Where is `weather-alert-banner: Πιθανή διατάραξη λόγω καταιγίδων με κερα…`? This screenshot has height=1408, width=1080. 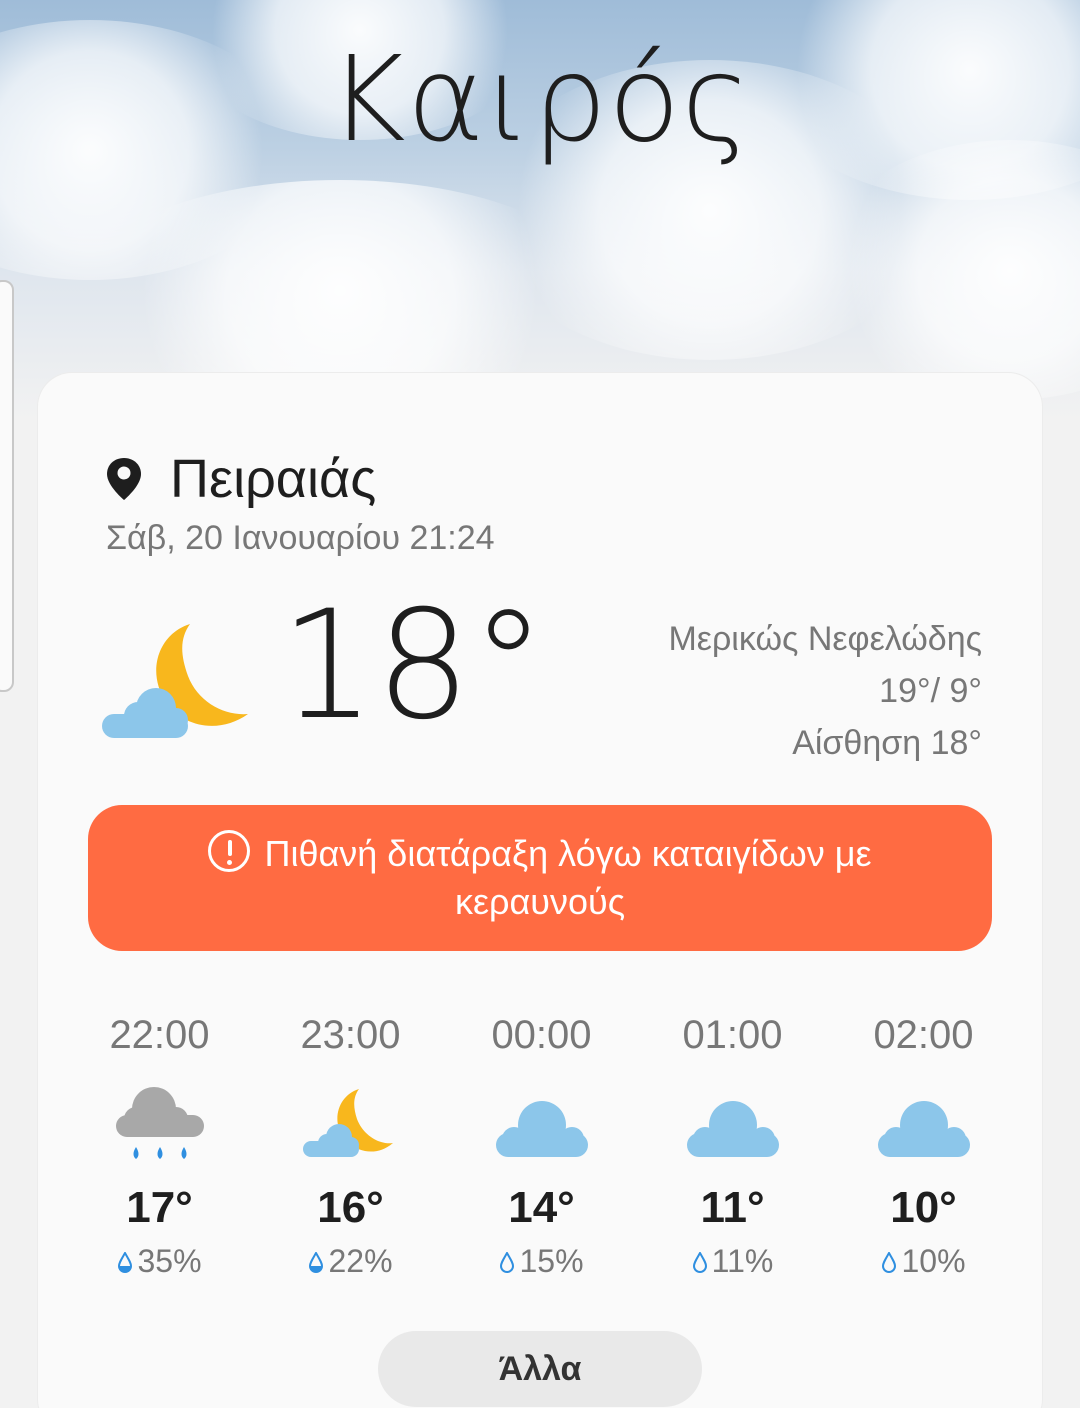 weather-alert-banner: Πιθανή διατάραξη λόγω καταιγίδων με κερα… is located at coordinates (540, 878).